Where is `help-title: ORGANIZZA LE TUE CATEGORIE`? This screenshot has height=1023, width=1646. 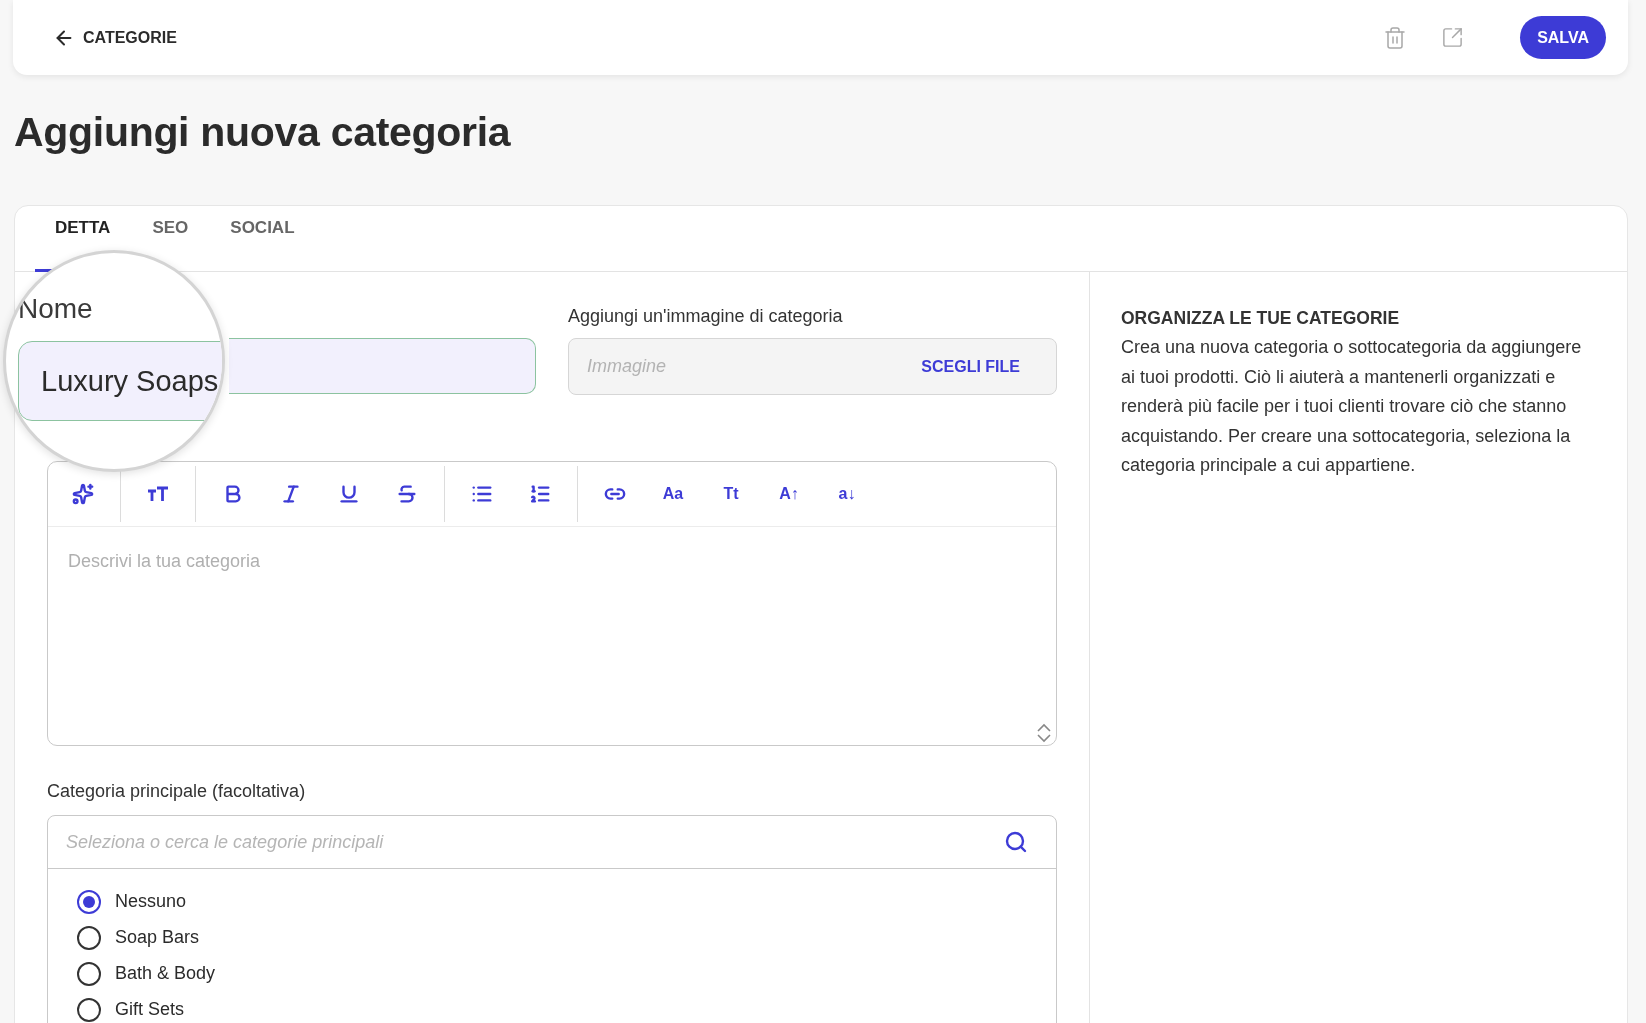 help-title: ORGANIZZA LE TUE CATEGORIE is located at coordinates (1261, 318).